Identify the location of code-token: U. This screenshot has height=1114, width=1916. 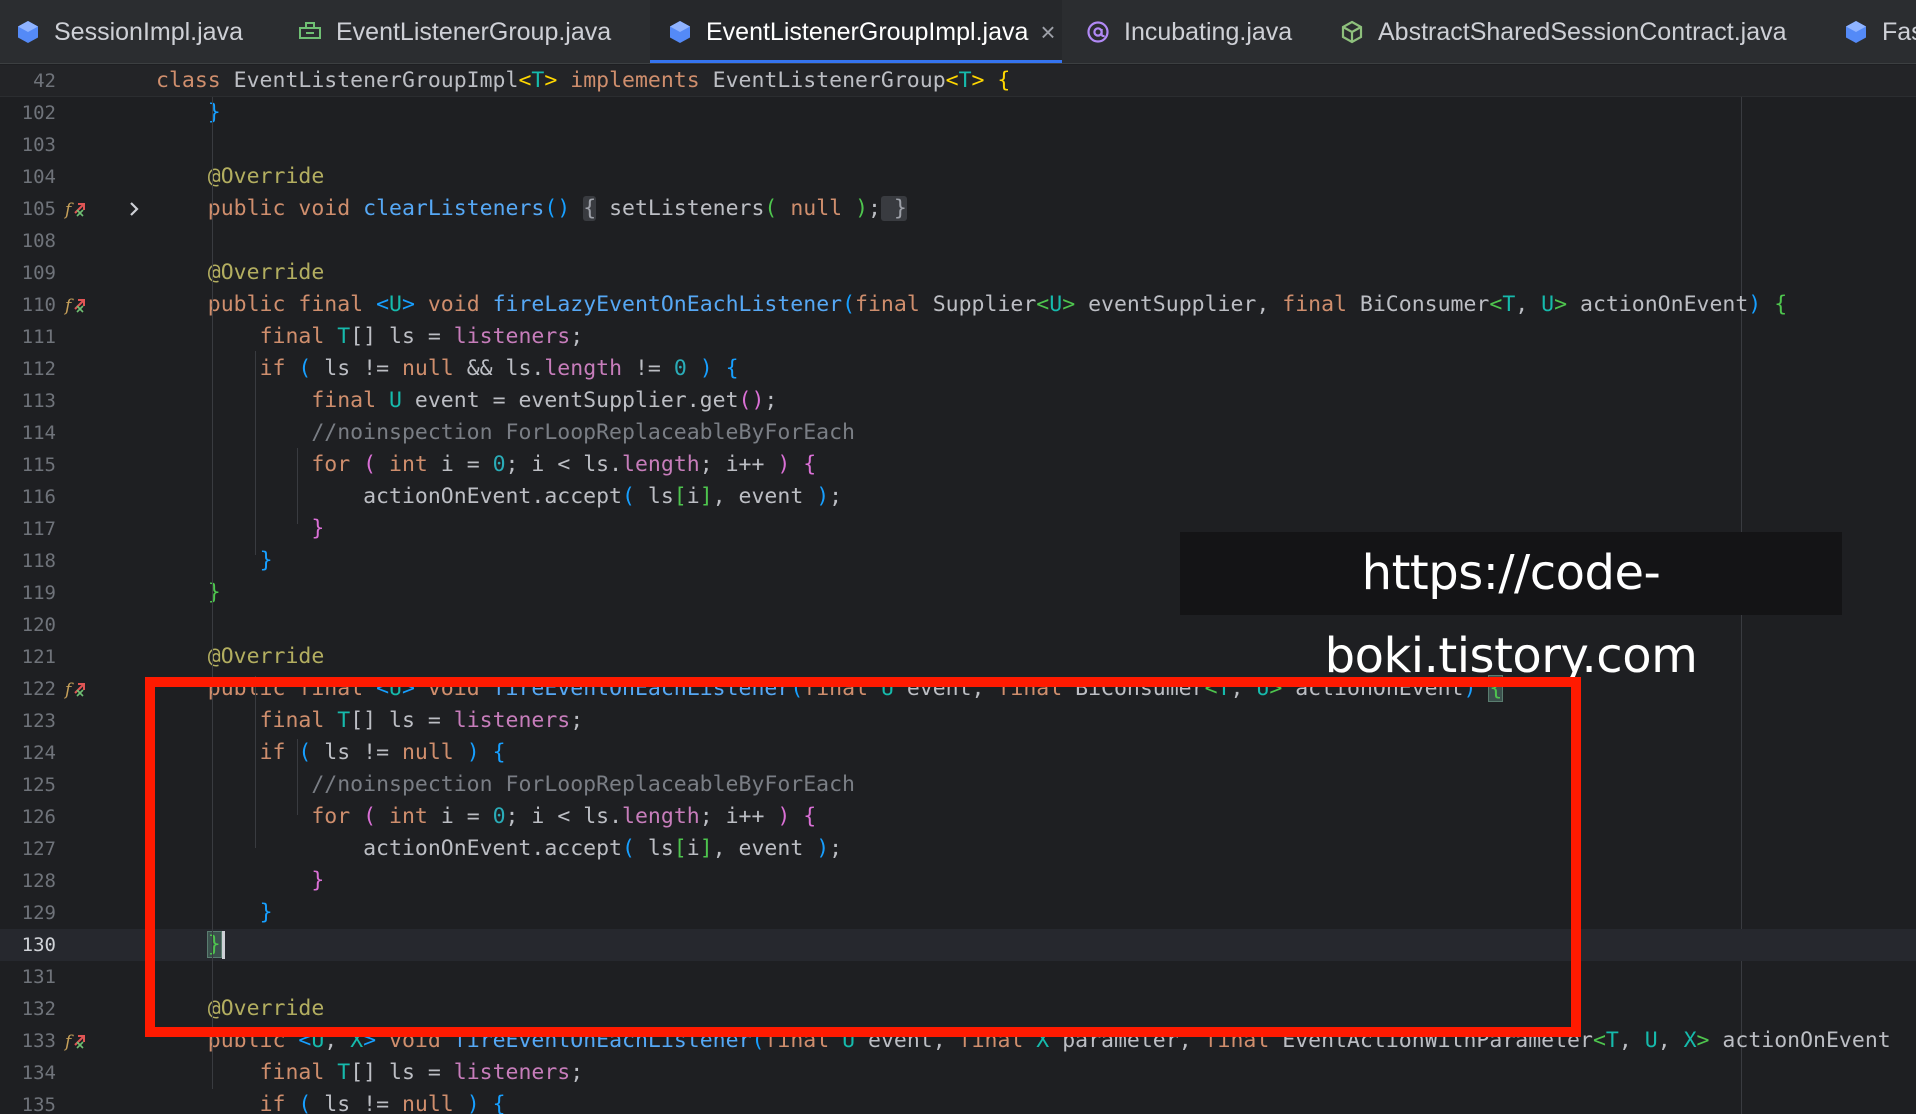
(849, 1040).